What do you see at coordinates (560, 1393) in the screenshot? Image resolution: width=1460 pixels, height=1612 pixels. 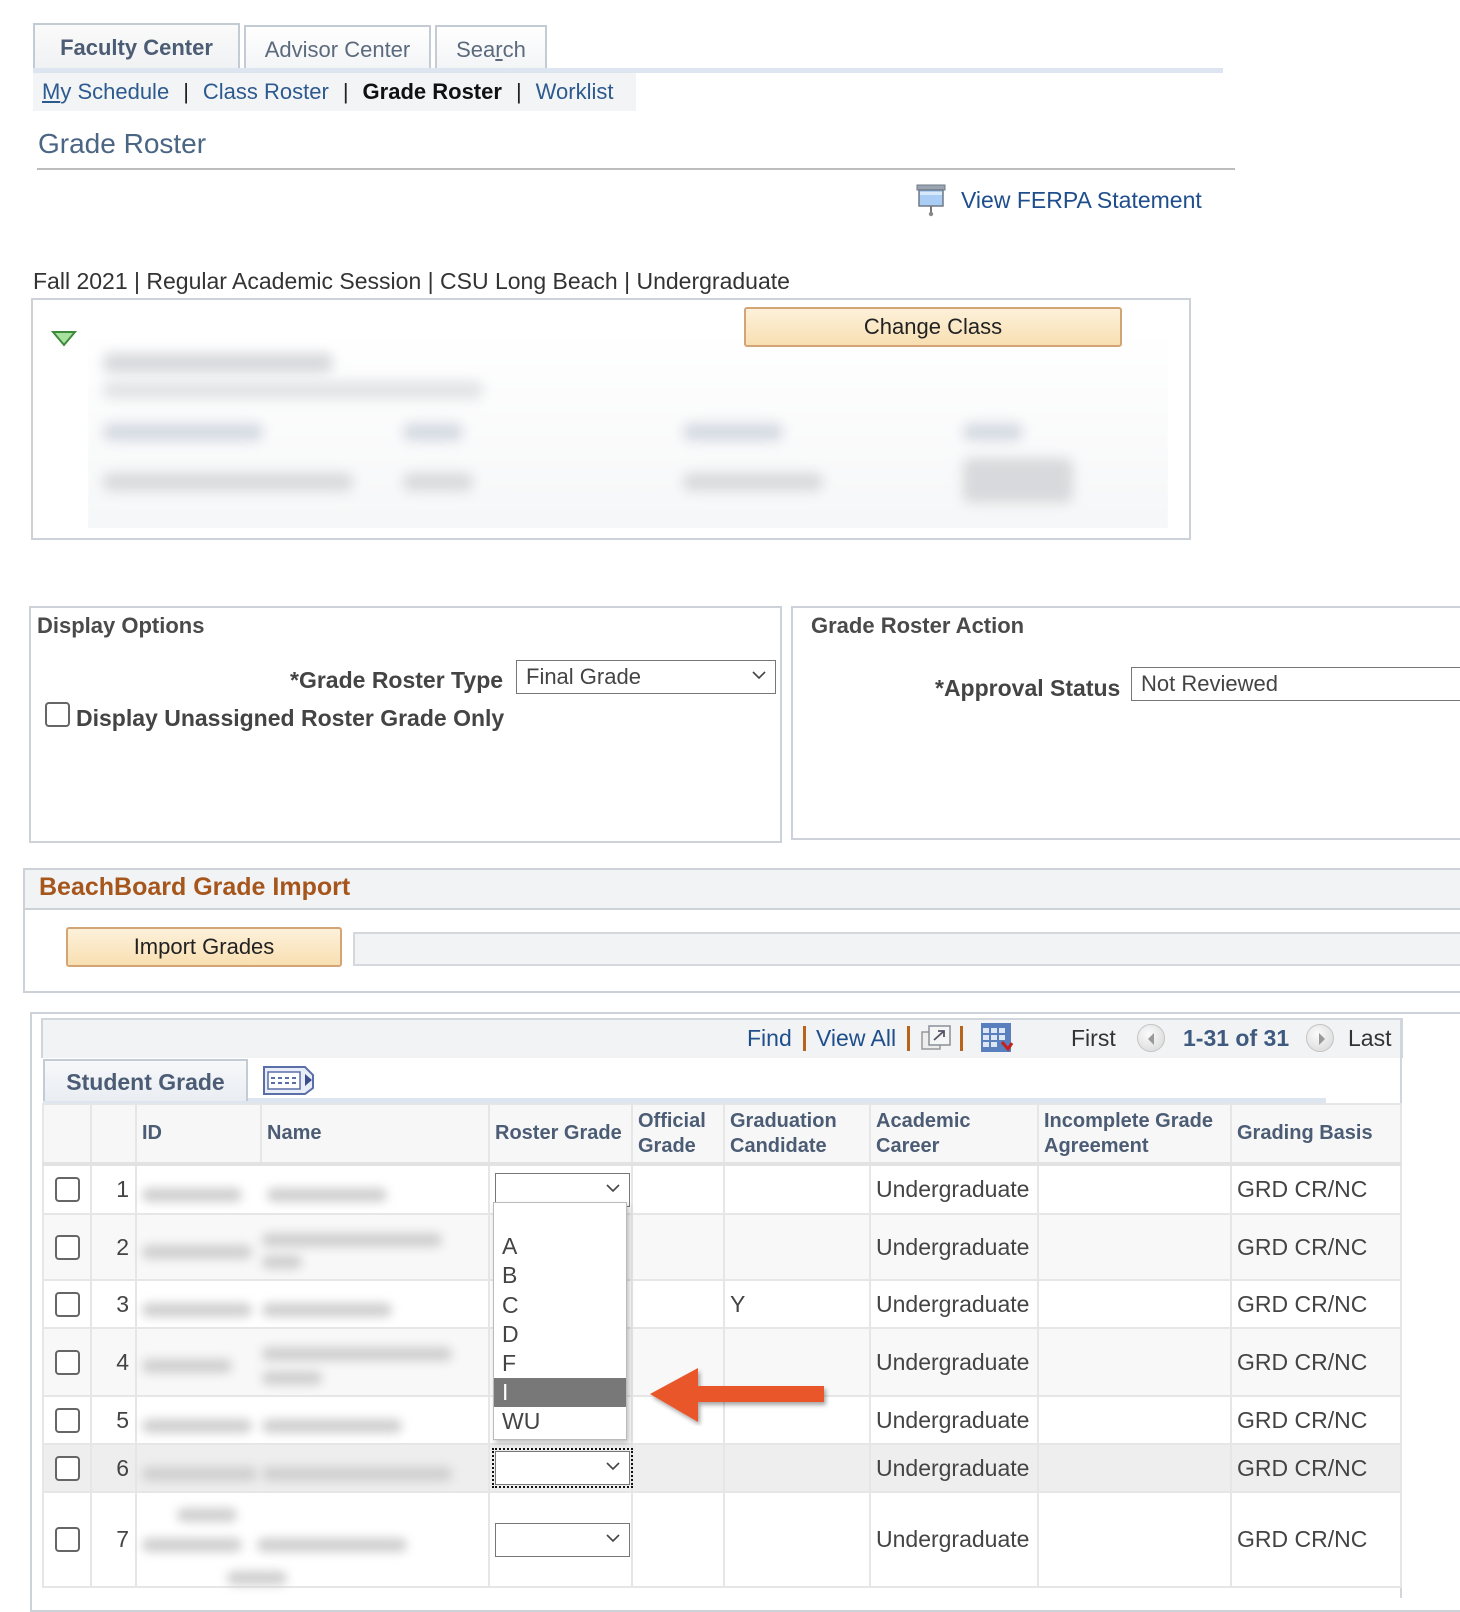 I see `dropdown-option: I` at bounding box center [560, 1393].